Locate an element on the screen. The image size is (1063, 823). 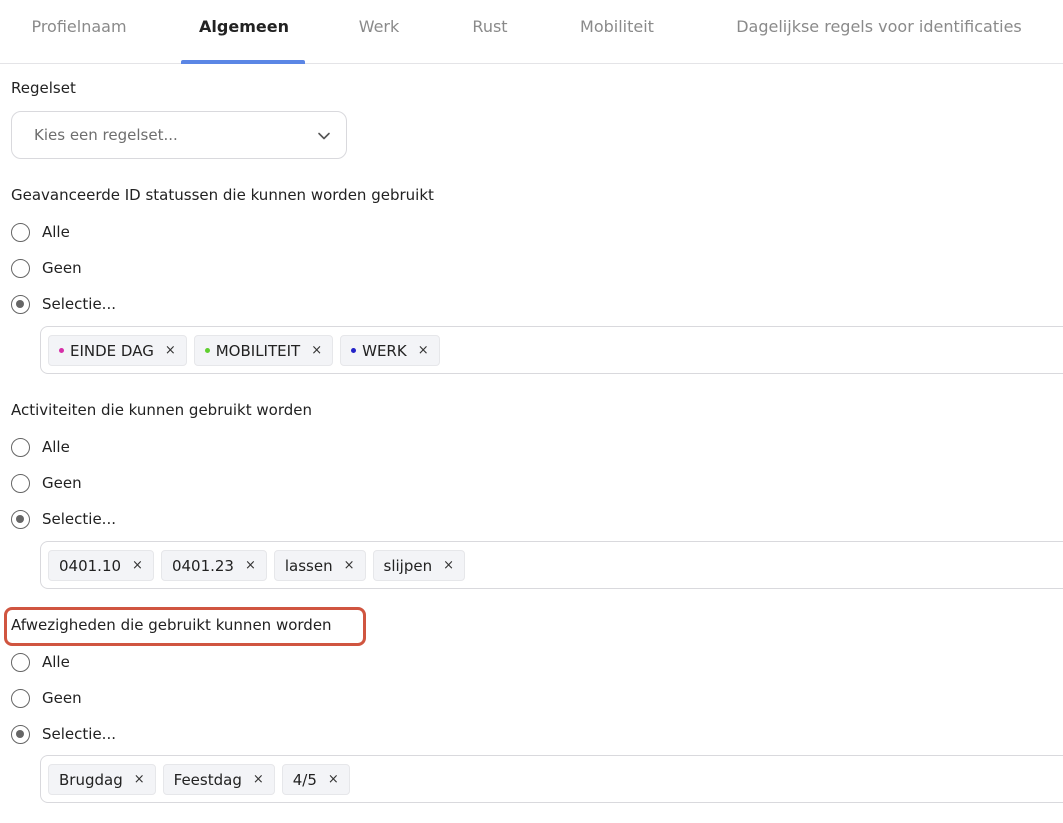
tag-mobiliteit: MOBILITEIT × is located at coordinates (263, 350).